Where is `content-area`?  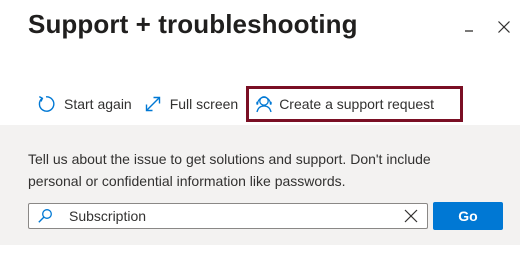
content-area is located at coordinates (260, 253).